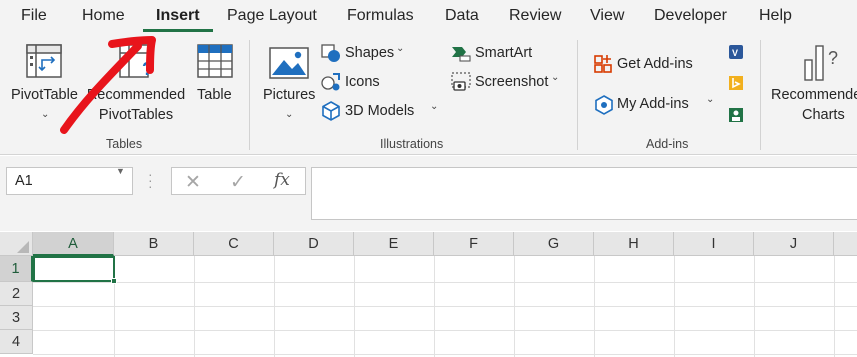  I want to click on pivottable-label: PivotTable, so click(44, 95).